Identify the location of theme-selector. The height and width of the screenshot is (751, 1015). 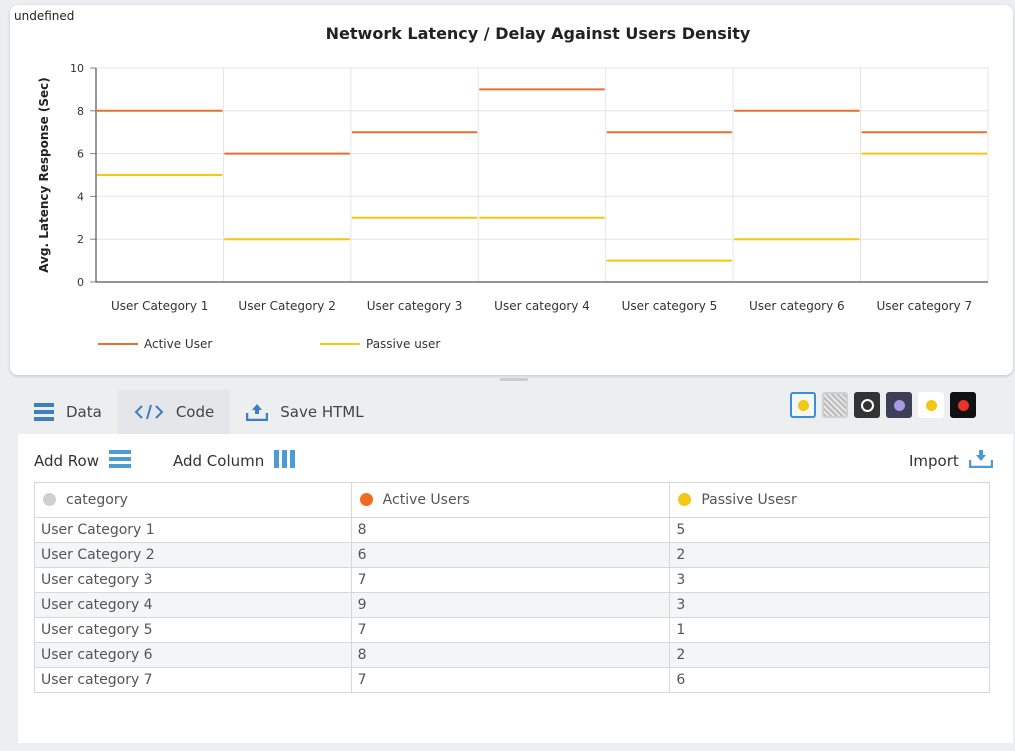
(883, 405).